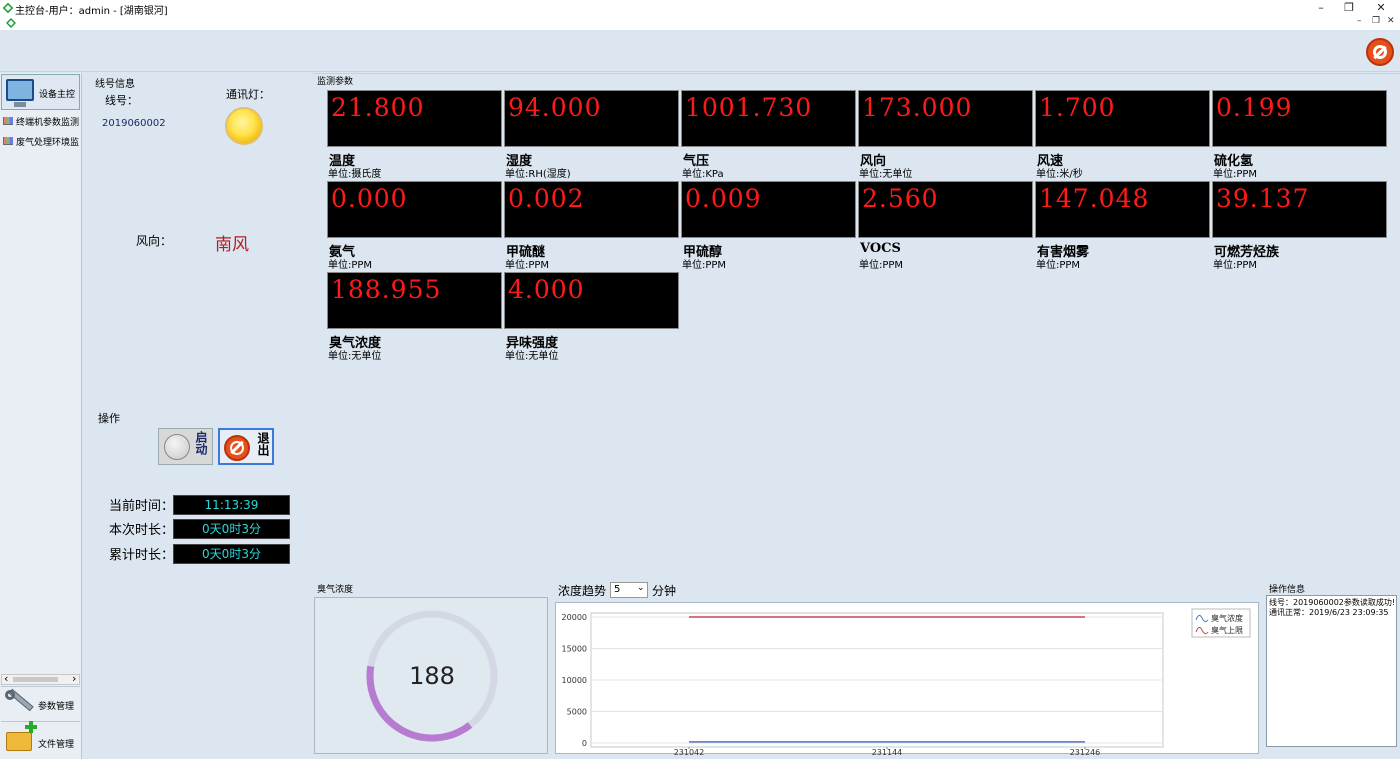 This screenshot has width=1400, height=759. What do you see at coordinates (700, 23) in the screenshot?
I see `menu-bar: – ❐ ✕` at bounding box center [700, 23].